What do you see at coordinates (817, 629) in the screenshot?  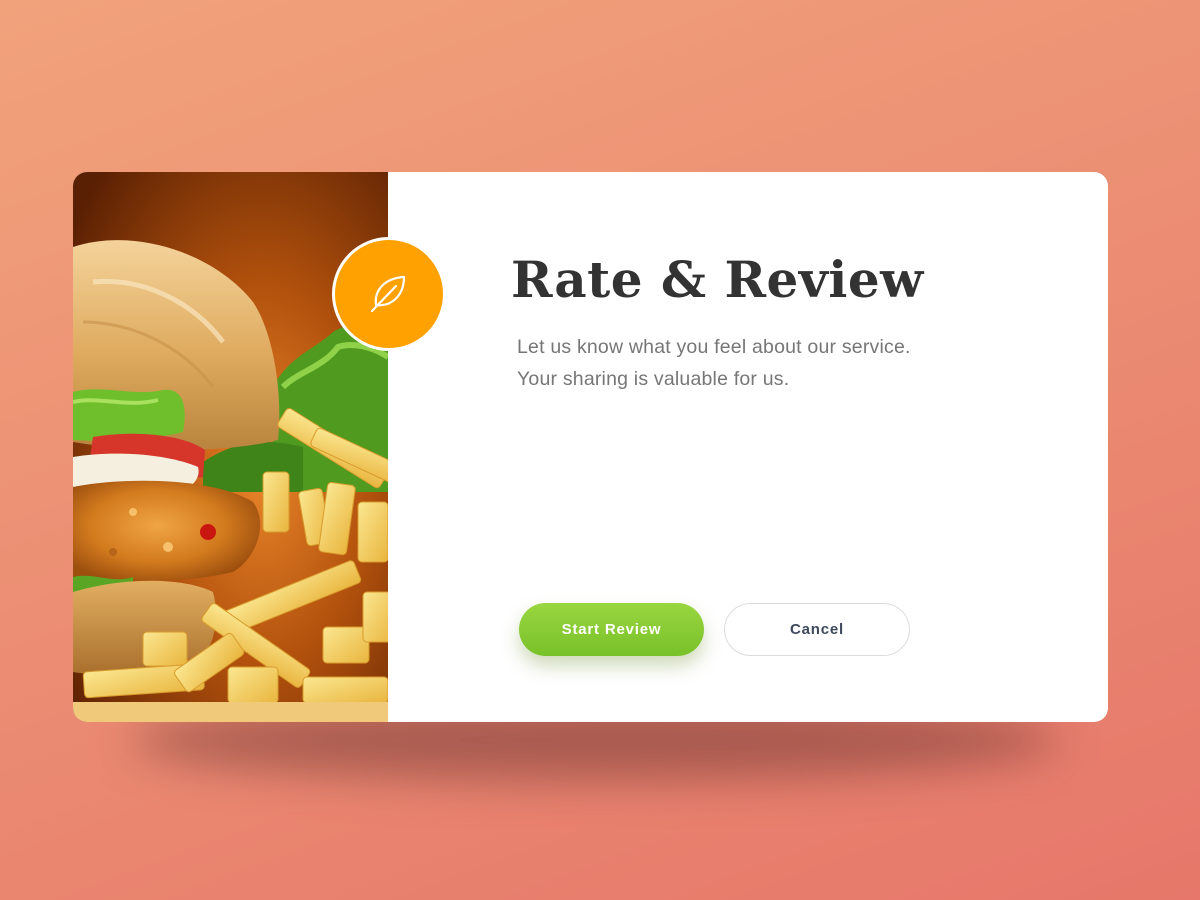 I see `cancel-button: Cancel` at bounding box center [817, 629].